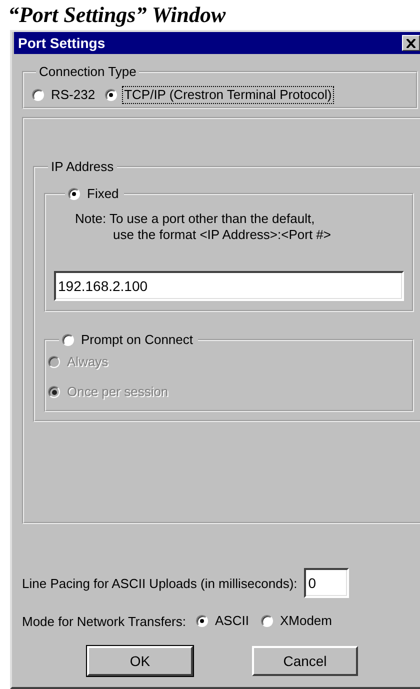  What do you see at coordinates (117, 14) in the screenshot?
I see `figure-caption: “Port Settings” Window` at bounding box center [117, 14].